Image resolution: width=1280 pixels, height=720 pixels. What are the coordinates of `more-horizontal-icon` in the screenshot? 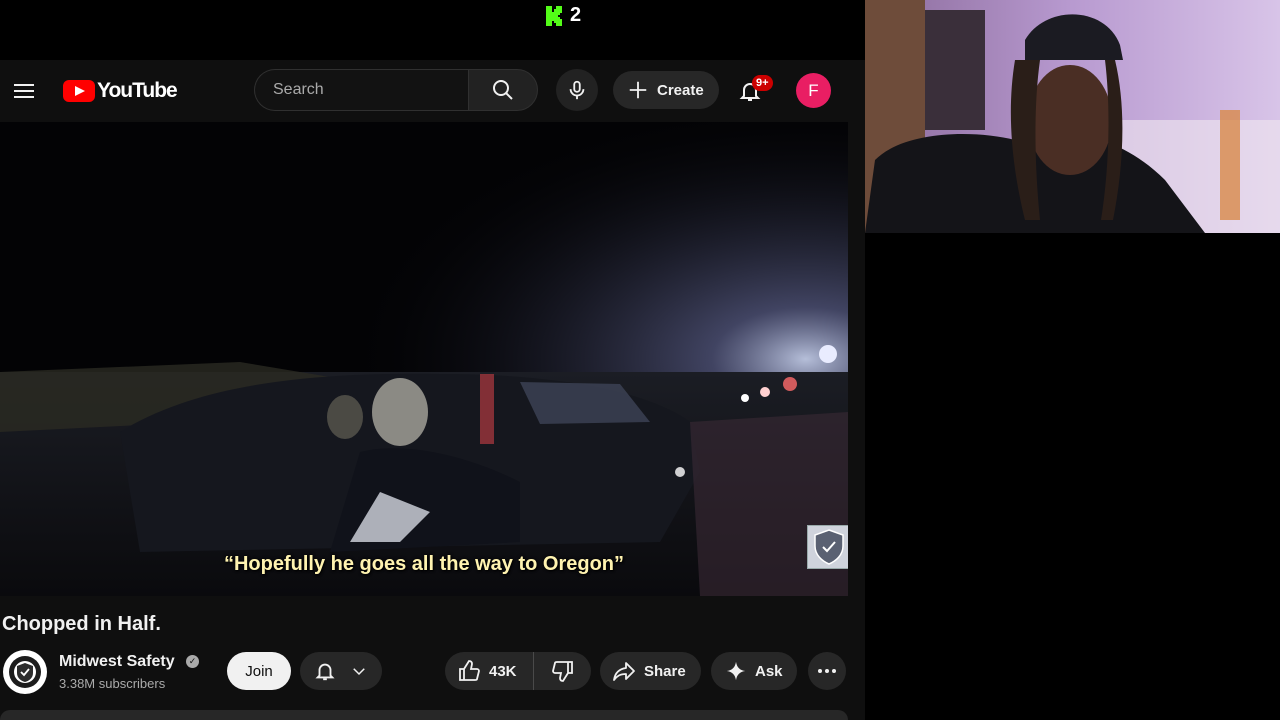 It's located at (820, 671).